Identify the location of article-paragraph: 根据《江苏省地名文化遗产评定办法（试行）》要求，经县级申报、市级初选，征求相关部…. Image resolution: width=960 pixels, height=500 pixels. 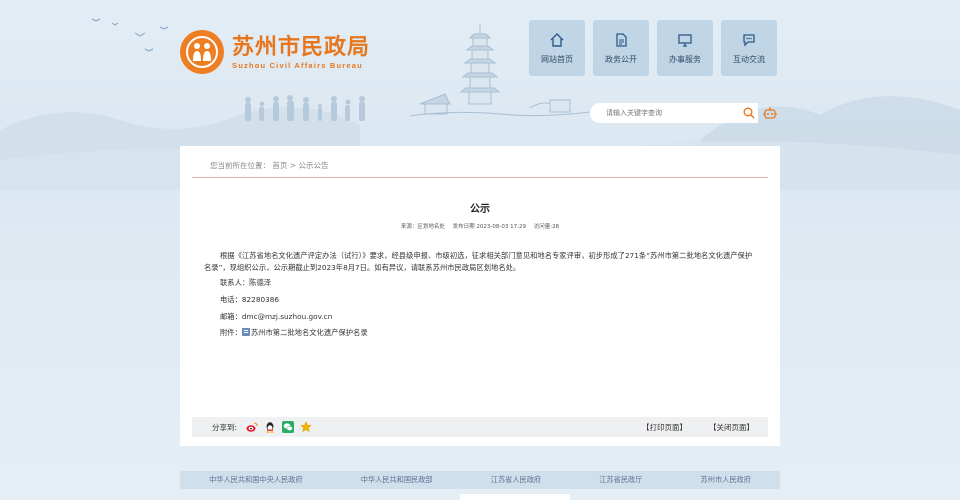
(478, 261).